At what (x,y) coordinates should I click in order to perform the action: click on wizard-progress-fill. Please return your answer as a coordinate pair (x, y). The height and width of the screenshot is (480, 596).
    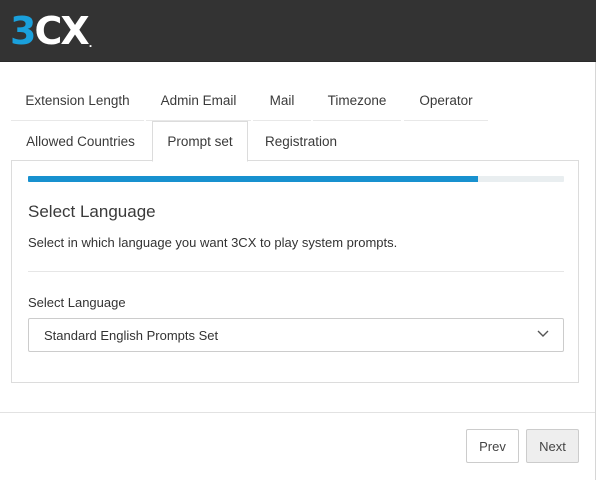
    Looking at the image, I should click on (253, 179).